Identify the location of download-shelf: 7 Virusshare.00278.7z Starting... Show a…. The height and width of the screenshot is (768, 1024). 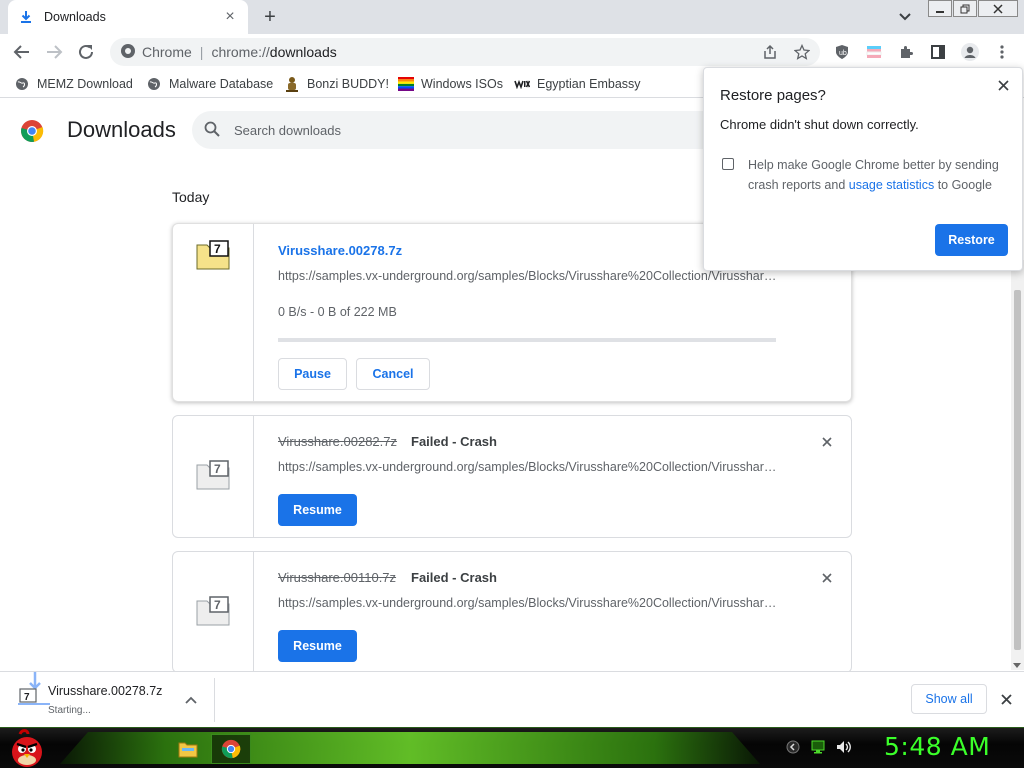
(512, 699).